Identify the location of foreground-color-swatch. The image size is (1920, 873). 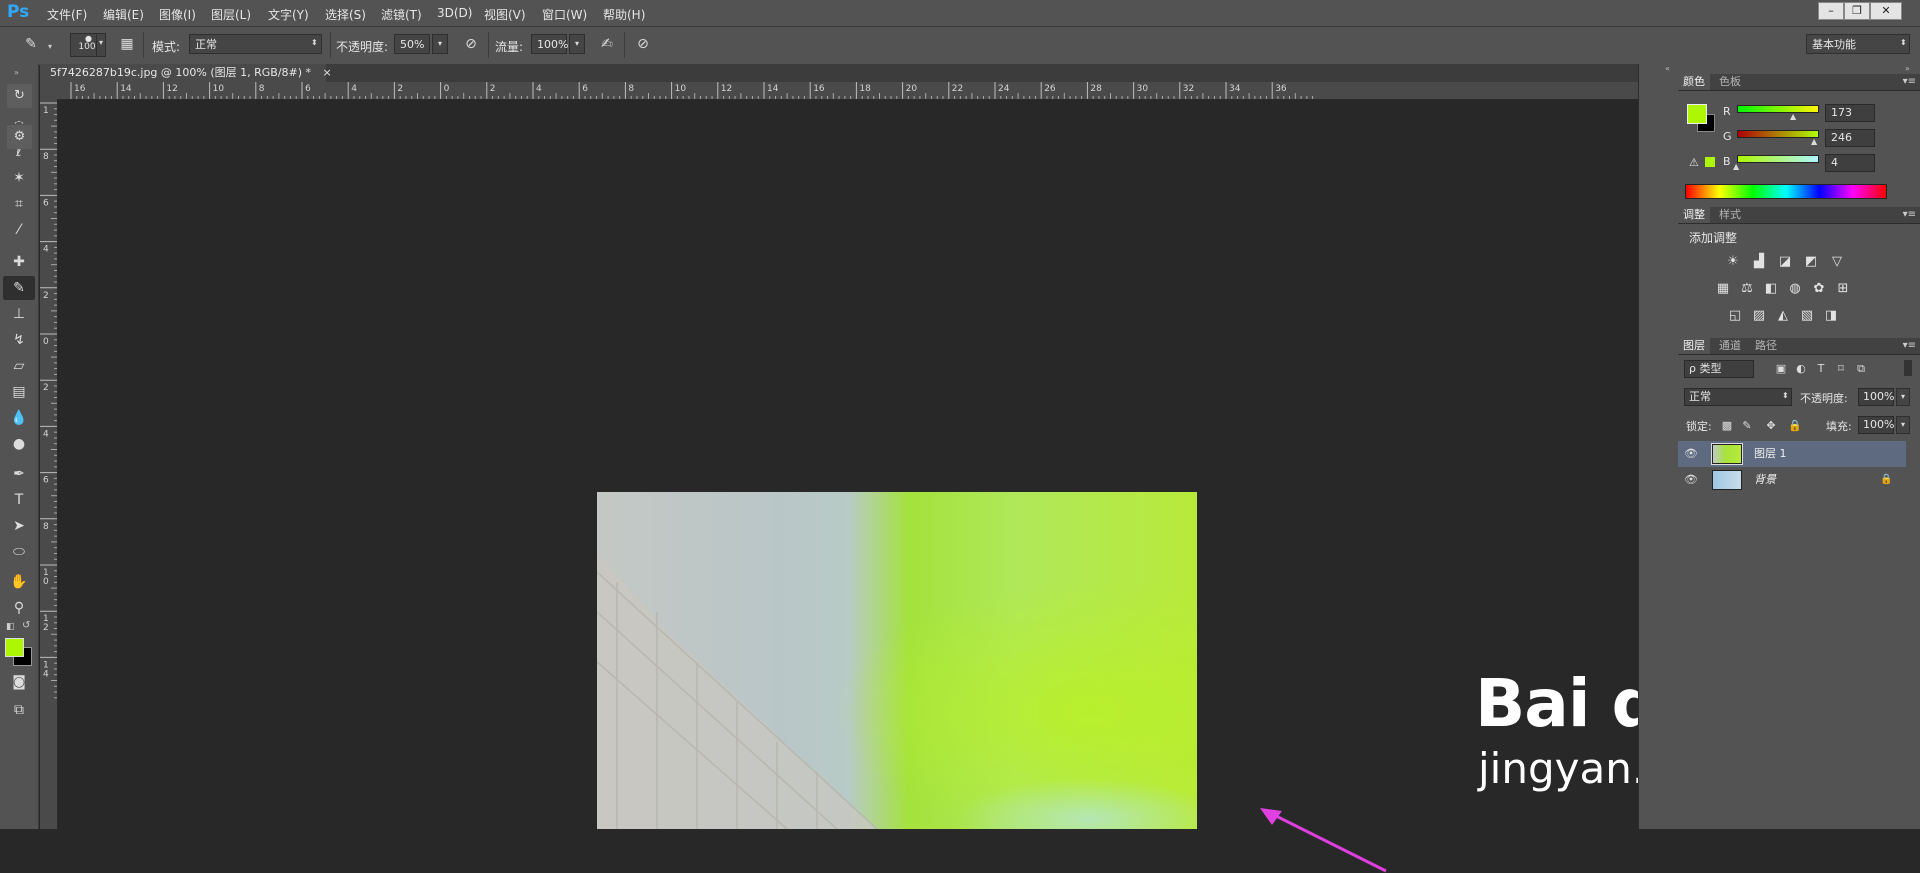
(14, 647).